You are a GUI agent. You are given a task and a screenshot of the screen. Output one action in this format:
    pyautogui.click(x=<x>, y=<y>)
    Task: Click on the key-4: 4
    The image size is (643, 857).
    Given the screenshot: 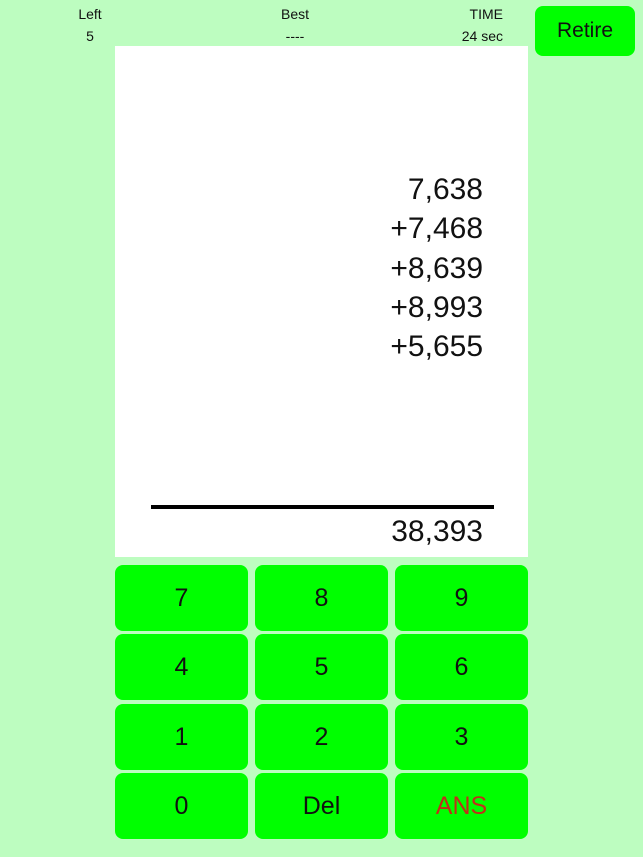 What is the action you would take?
    pyautogui.click(x=181, y=667)
    